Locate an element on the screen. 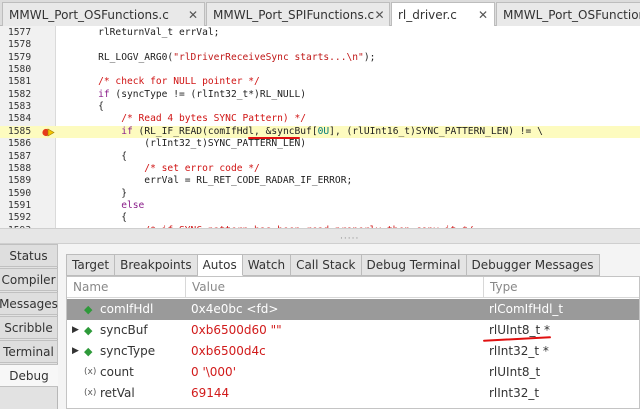 The image size is (640, 409). tab-mmwl-port-osfunctions-h: MMWL_Port_OSFunctions.h is located at coordinates (568, 14).